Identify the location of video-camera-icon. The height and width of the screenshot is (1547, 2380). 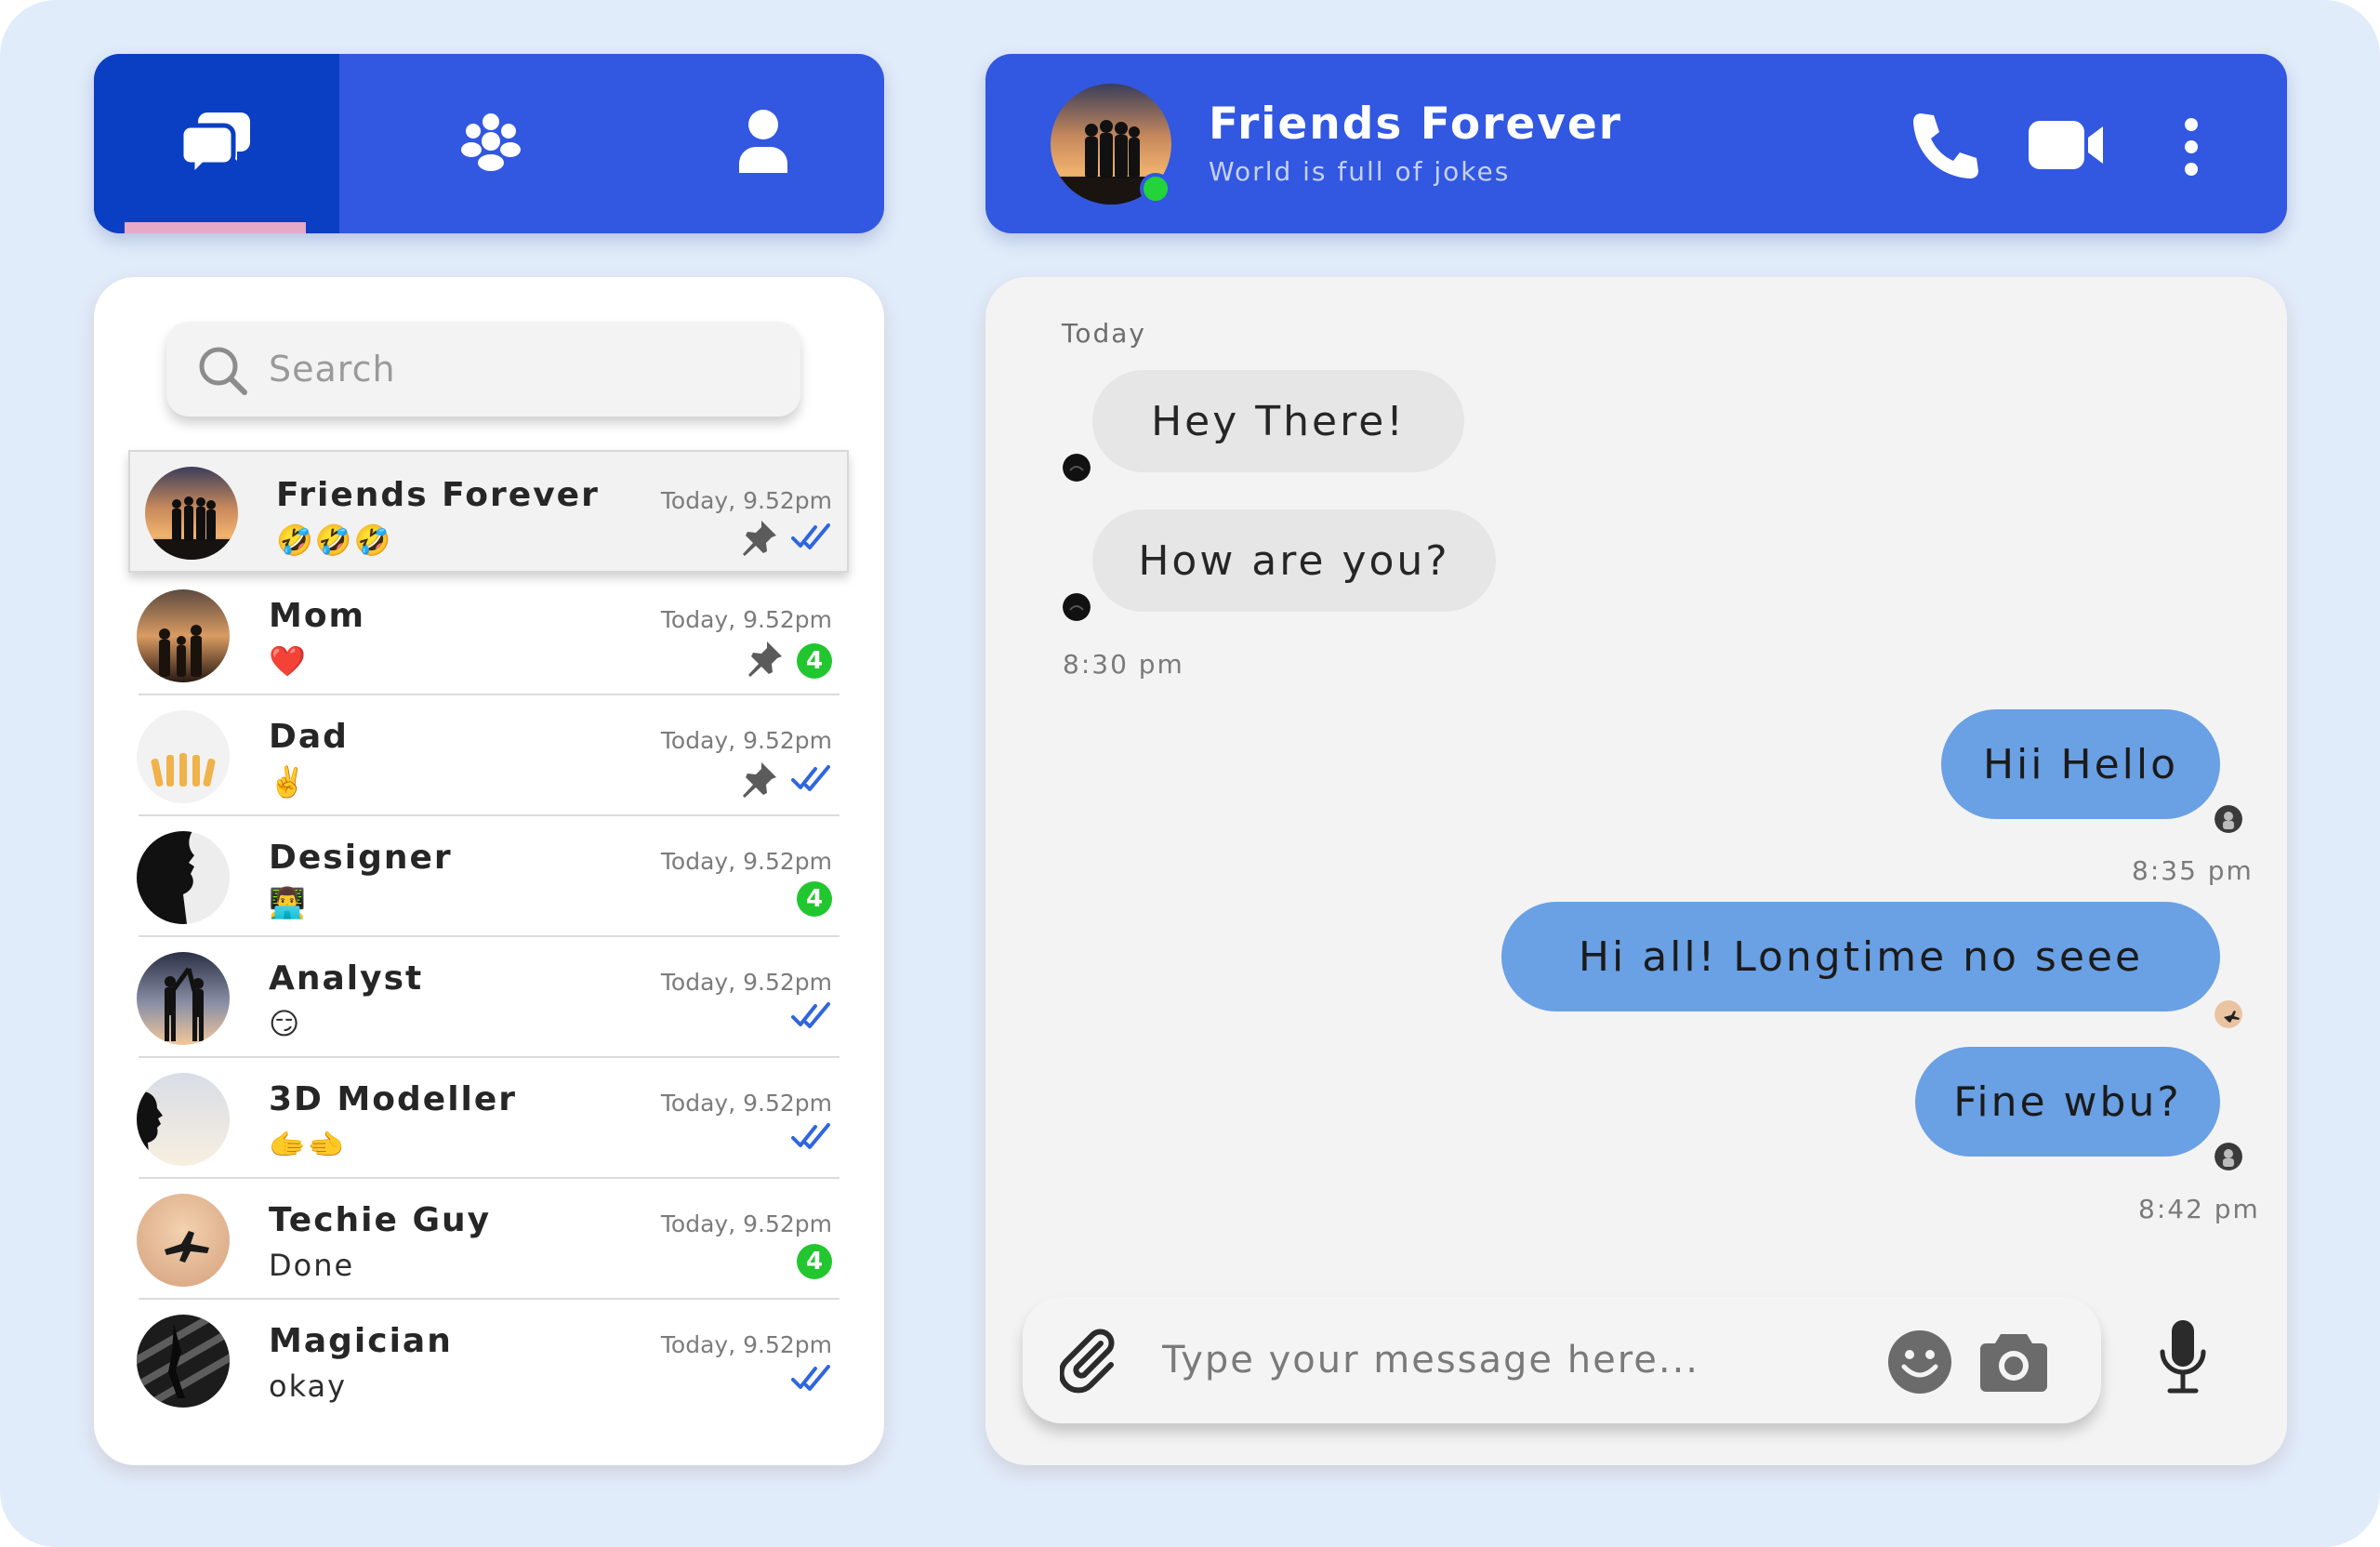
(2067, 147).